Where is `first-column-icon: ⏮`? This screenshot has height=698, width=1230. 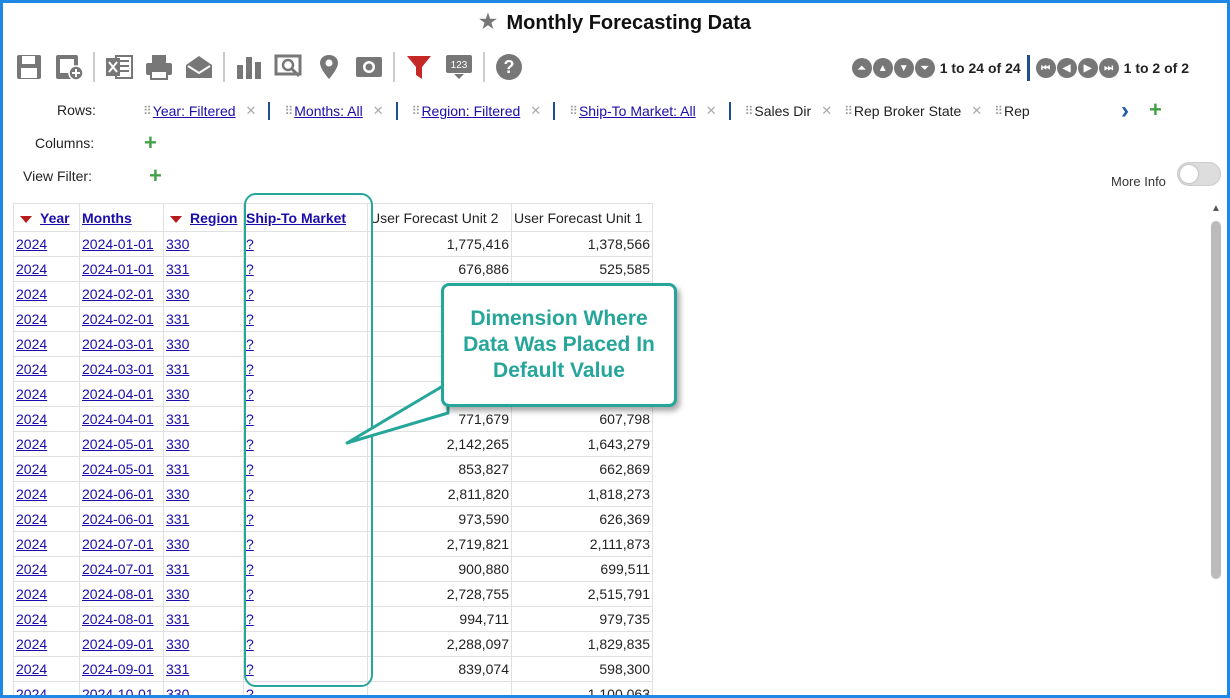
first-column-icon: ⏮ is located at coordinates (1045, 68).